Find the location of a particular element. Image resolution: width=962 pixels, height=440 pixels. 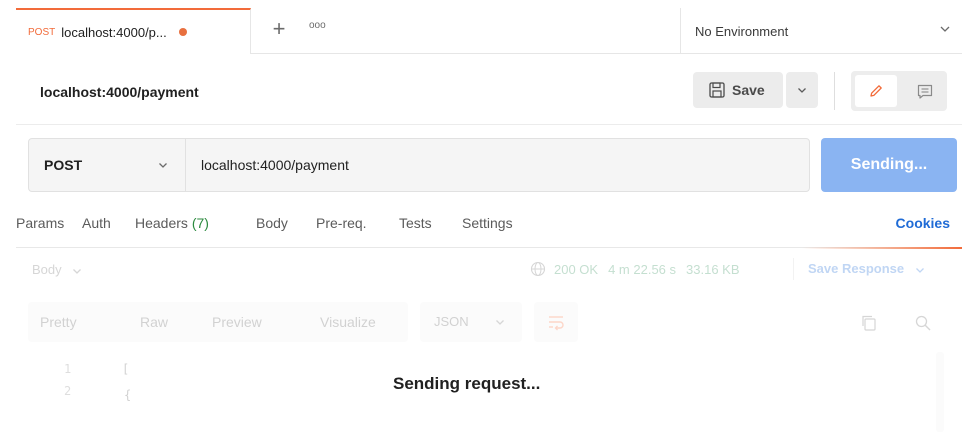

wrap-lines-icon is located at coordinates (556, 323).